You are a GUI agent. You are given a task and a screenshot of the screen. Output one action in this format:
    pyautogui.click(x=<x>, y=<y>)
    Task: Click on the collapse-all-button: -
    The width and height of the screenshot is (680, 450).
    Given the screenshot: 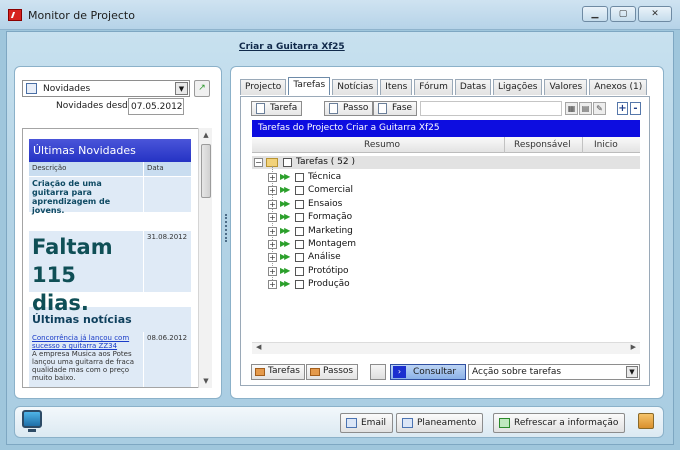 What is the action you would take?
    pyautogui.click(x=635, y=108)
    